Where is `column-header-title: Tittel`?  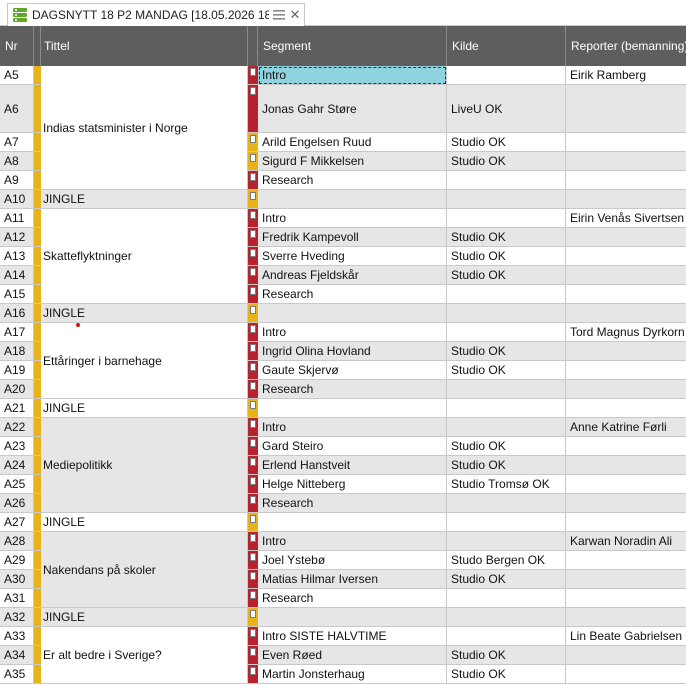 column-header-title: Tittel is located at coordinates (144, 46).